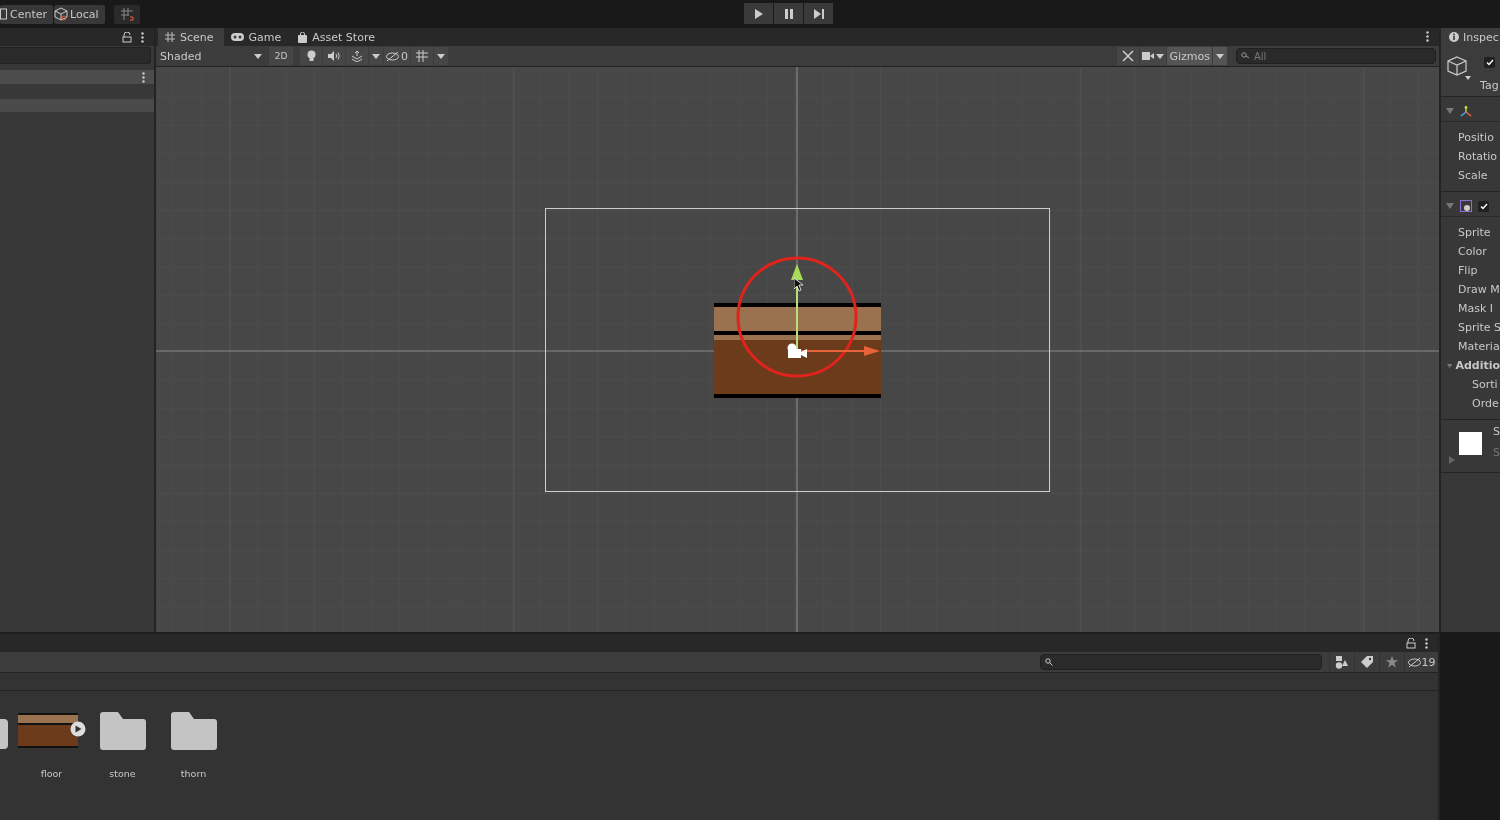 This screenshot has height=820, width=1500. What do you see at coordinates (27, 14) in the screenshot?
I see `pivot-button: Center` at bounding box center [27, 14].